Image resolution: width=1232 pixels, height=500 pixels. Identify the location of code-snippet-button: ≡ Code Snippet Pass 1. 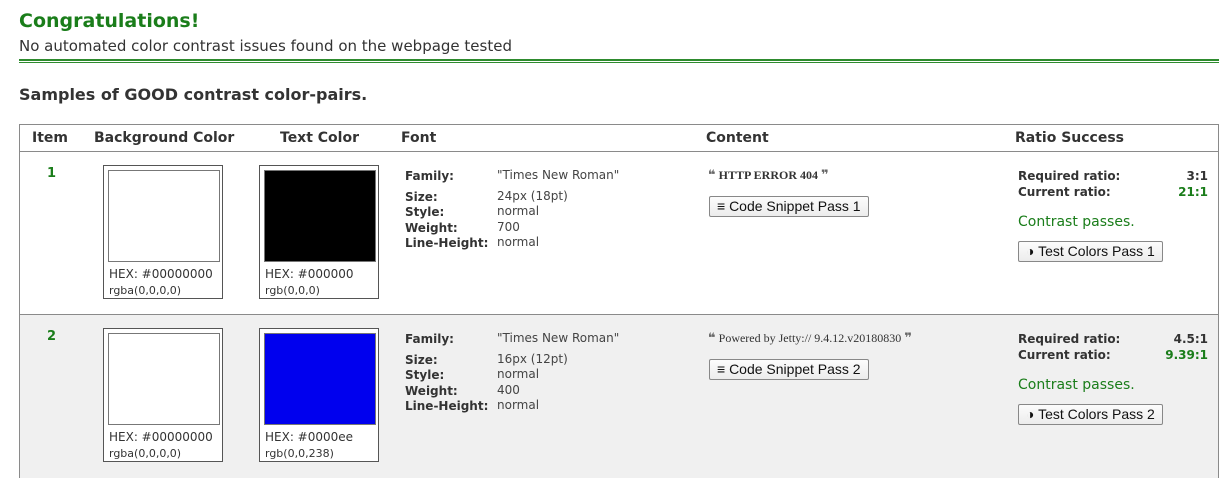
(789, 206).